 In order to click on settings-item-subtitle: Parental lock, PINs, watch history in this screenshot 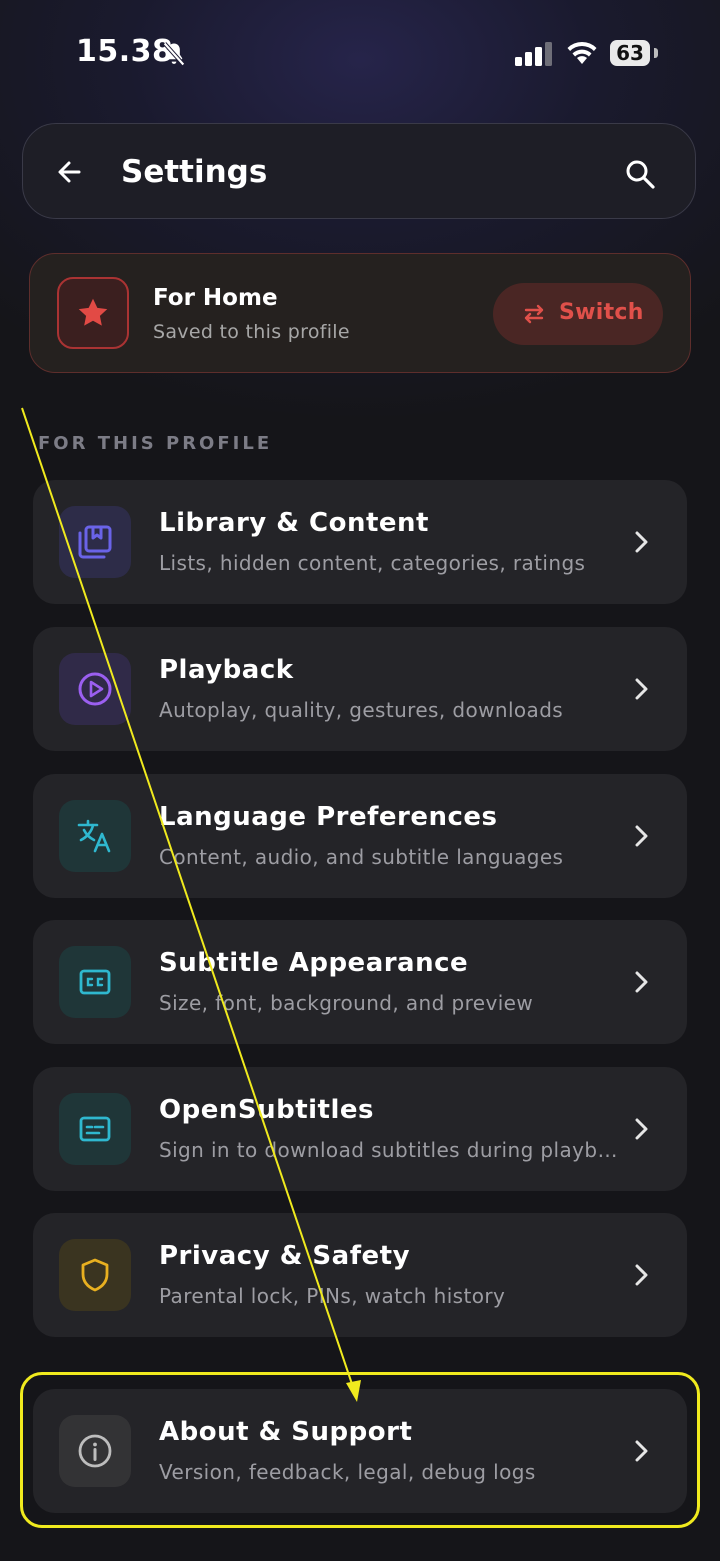, I will do `click(332, 1296)`.